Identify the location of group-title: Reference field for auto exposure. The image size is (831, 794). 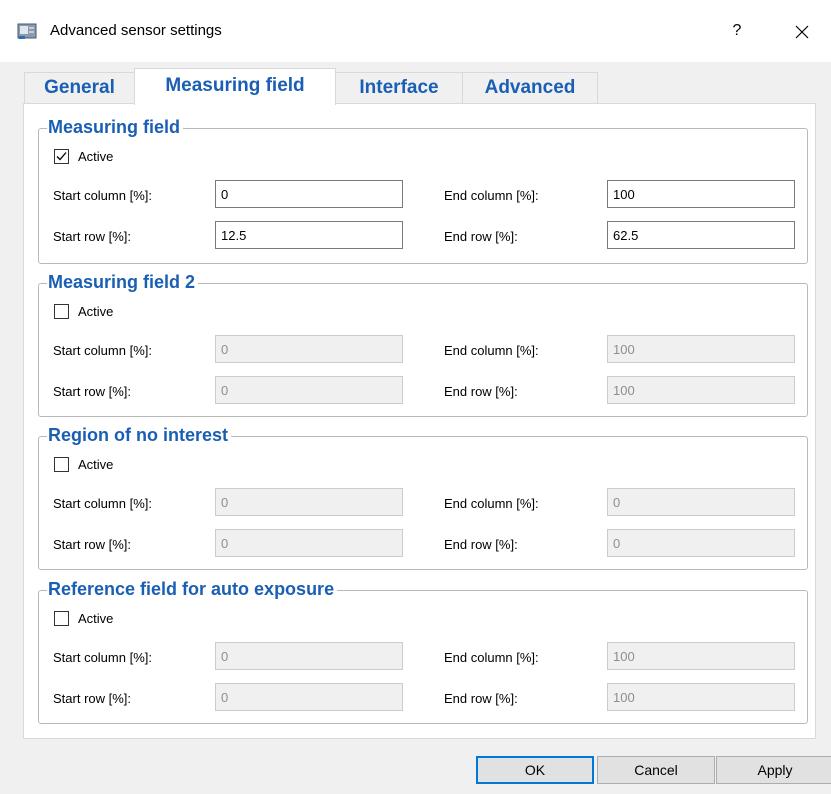
(192, 589).